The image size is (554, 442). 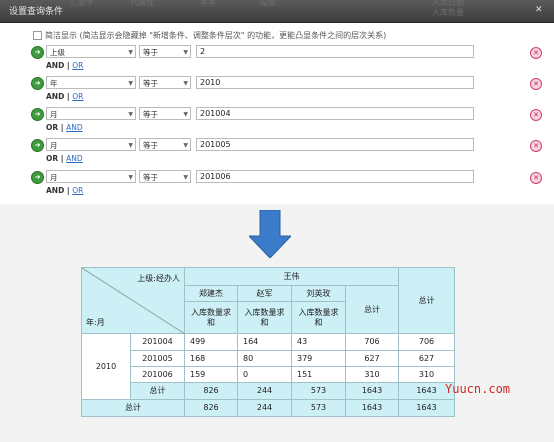 What do you see at coordinates (211, 342) in the screenshot?
I see `value-cell: 499` at bounding box center [211, 342].